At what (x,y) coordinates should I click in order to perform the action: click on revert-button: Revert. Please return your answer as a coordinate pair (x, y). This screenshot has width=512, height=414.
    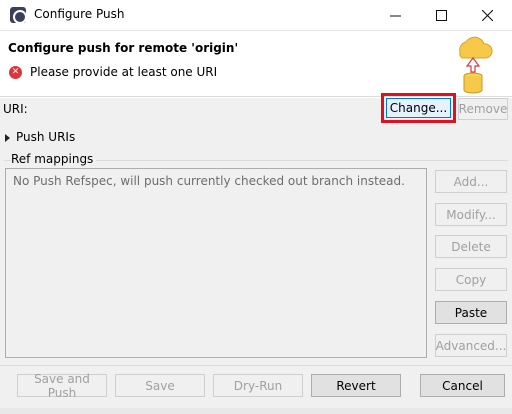
    Looking at the image, I should click on (356, 385).